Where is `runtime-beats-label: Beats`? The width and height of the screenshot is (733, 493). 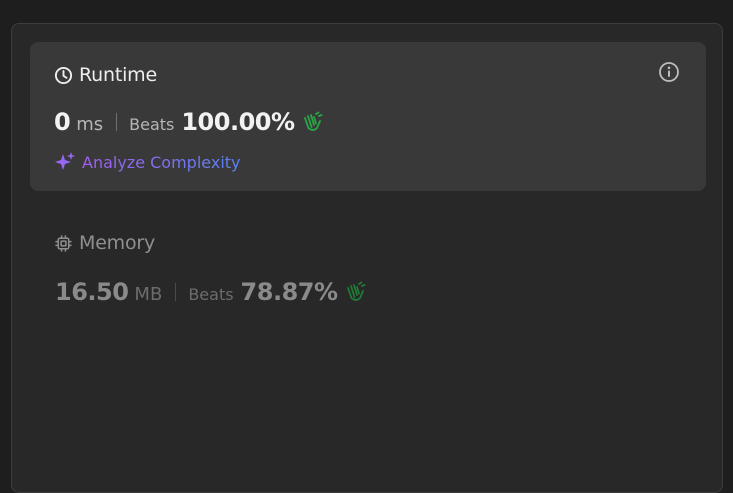
runtime-beats-label: Beats is located at coordinates (152, 124).